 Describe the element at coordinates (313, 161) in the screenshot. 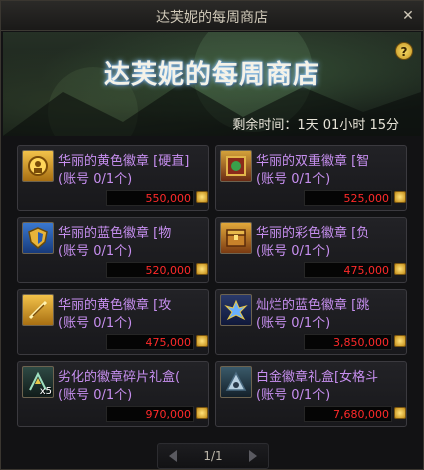

I see `item-name: 华丽的双重徽章 [智` at that location.